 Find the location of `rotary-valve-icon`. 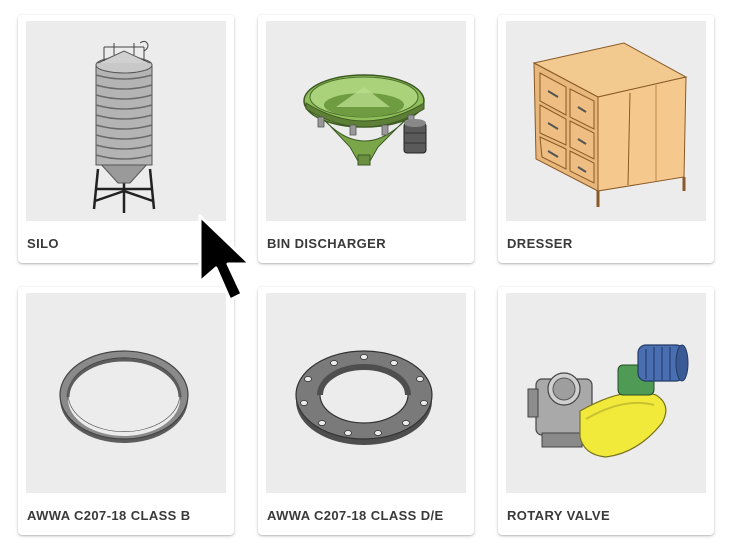

rotary-valve-icon is located at coordinates (608, 401).